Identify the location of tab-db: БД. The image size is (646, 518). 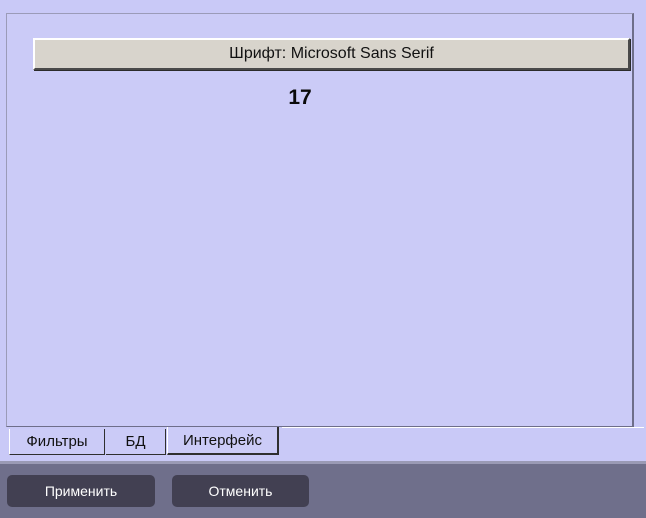
(136, 442).